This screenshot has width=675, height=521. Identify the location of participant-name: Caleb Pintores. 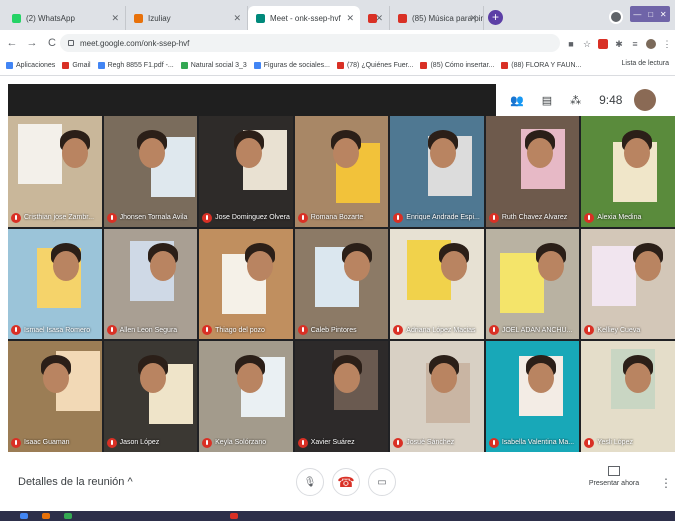
(333, 330).